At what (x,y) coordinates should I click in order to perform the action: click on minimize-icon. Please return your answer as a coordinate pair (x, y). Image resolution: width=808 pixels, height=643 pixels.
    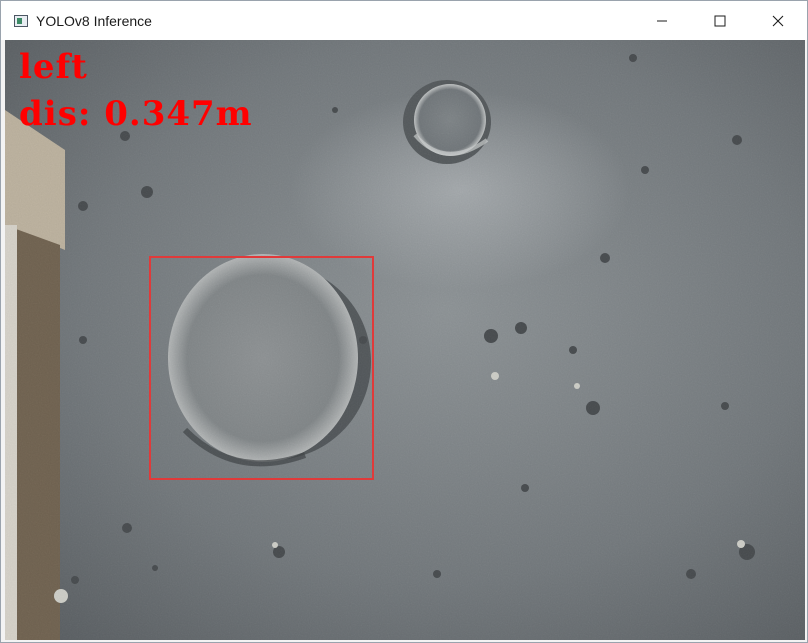
    Looking at the image, I should click on (662, 20).